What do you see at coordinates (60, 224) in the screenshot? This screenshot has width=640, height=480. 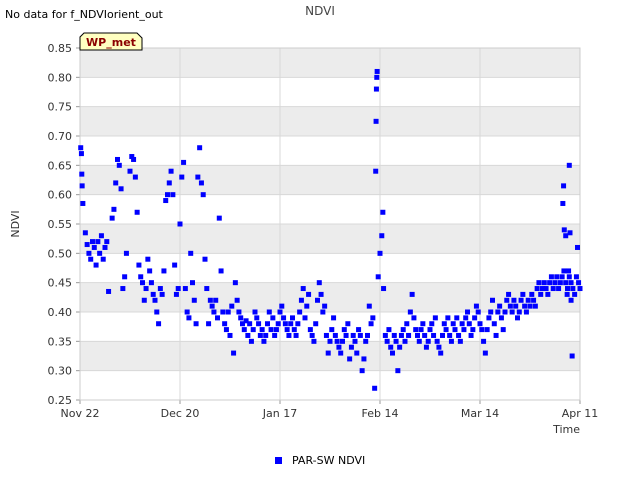 I see `y-tick-label: 0.55` at bounding box center [60, 224].